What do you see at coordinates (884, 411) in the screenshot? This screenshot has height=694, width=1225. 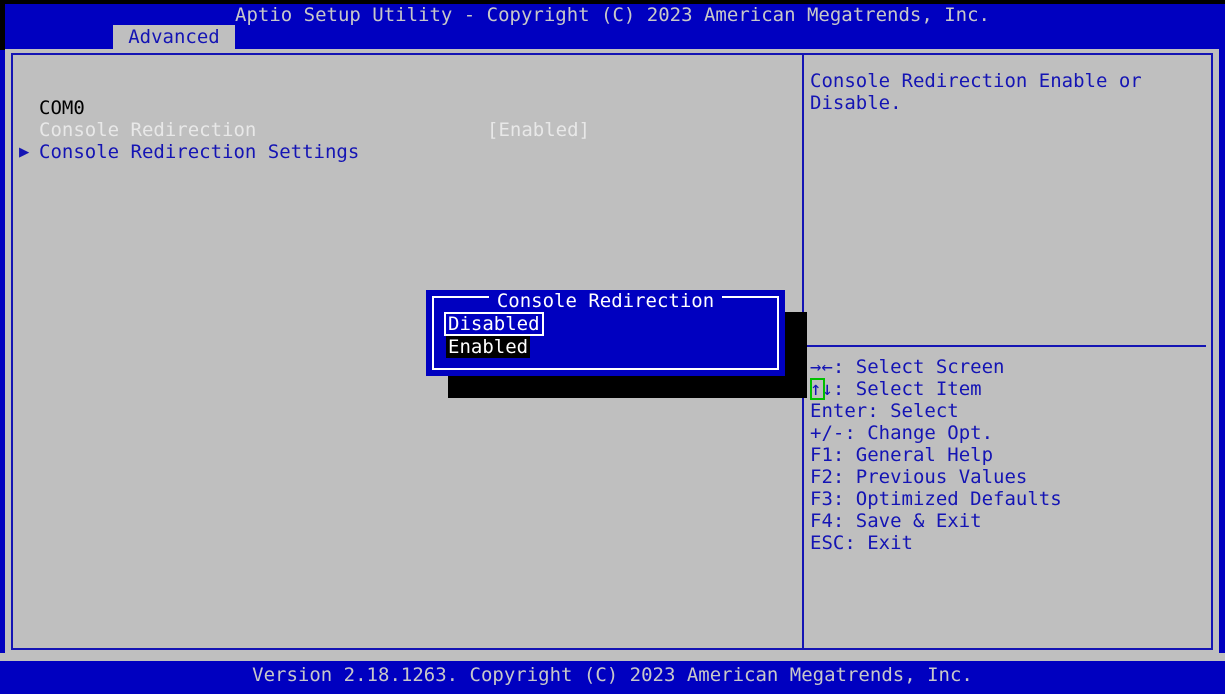 I see `help-key-enter: Enter: Select` at bounding box center [884, 411].